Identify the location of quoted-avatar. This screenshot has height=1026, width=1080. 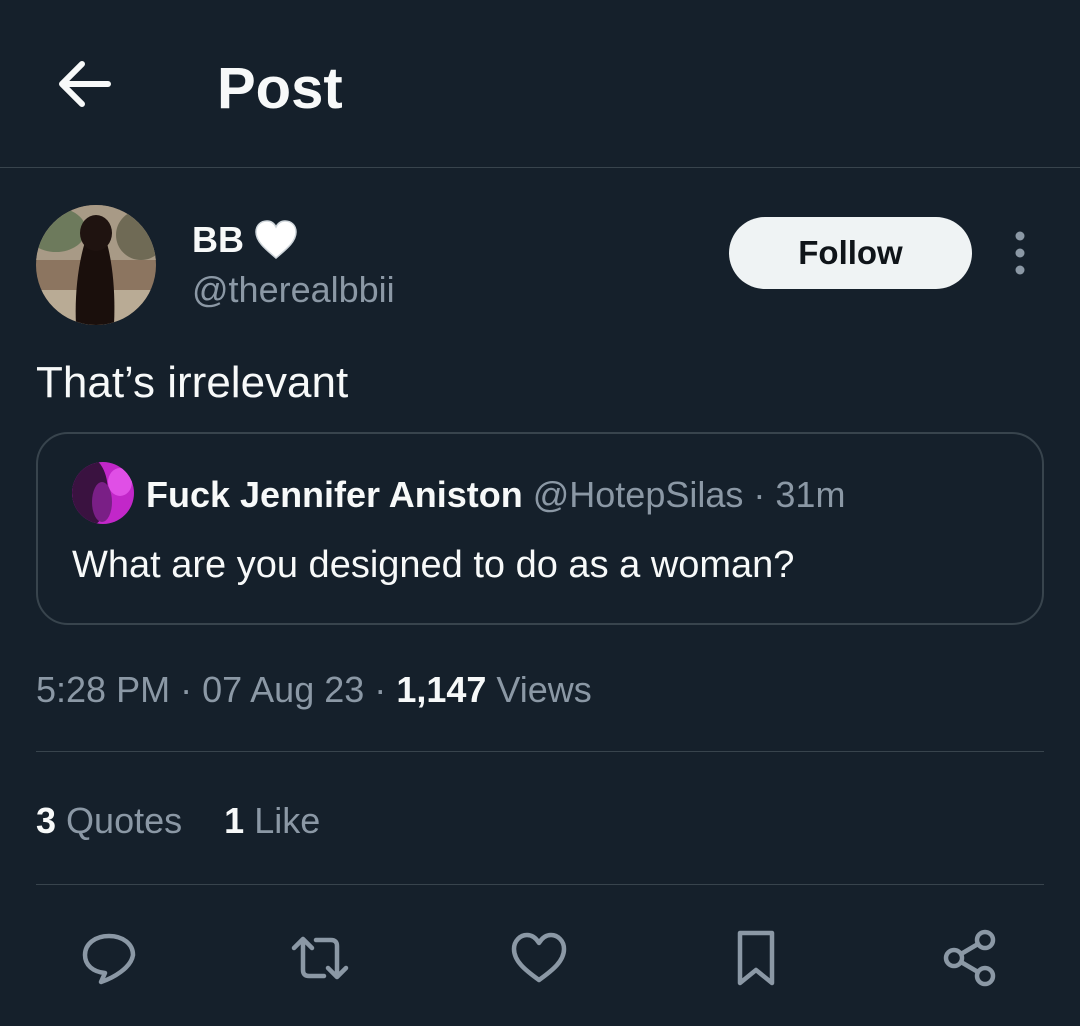
(103, 493).